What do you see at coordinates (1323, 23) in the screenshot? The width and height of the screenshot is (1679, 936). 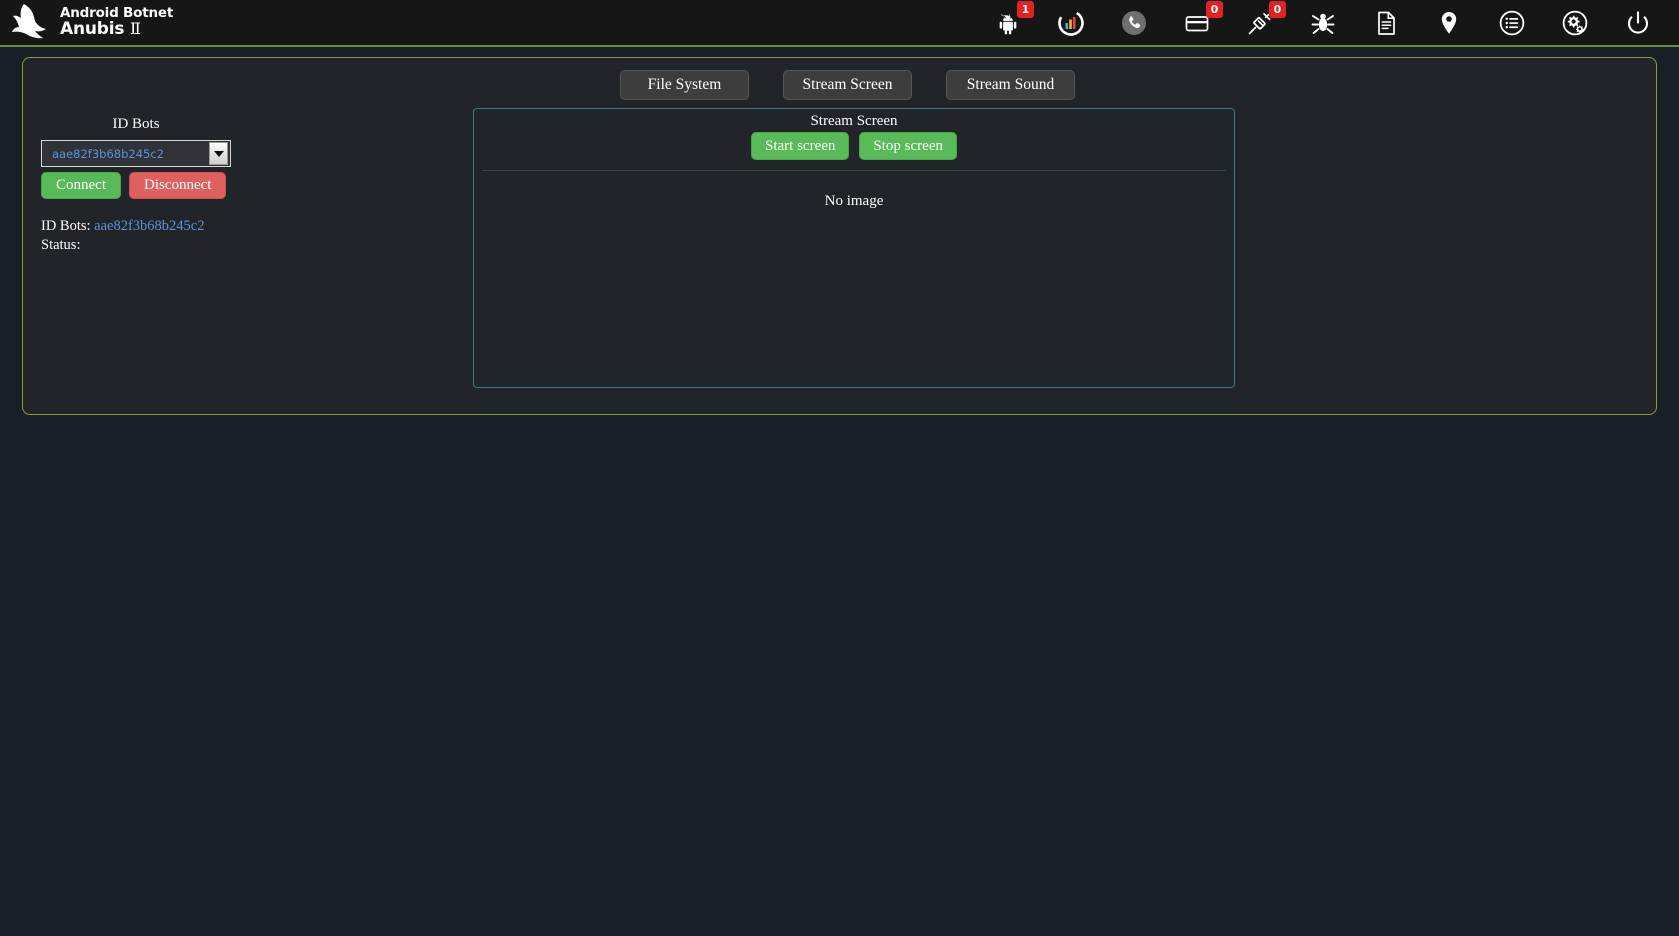 I see `bug-icon` at bounding box center [1323, 23].